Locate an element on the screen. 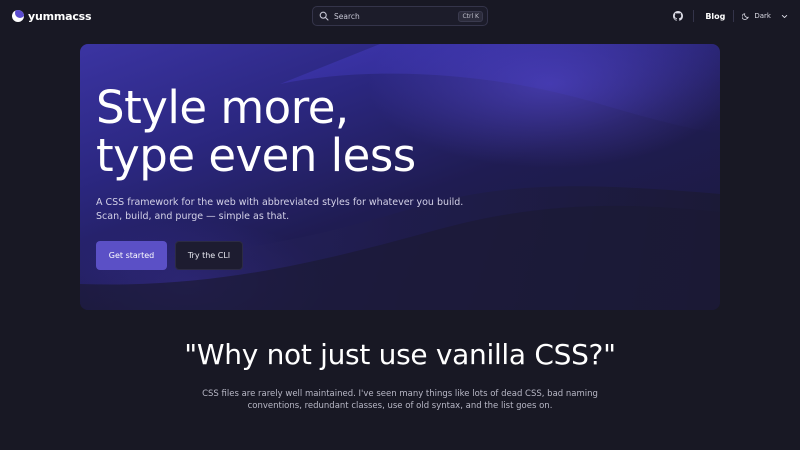 The image size is (800, 450). logo-text: yummacss is located at coordinates (60, 16).